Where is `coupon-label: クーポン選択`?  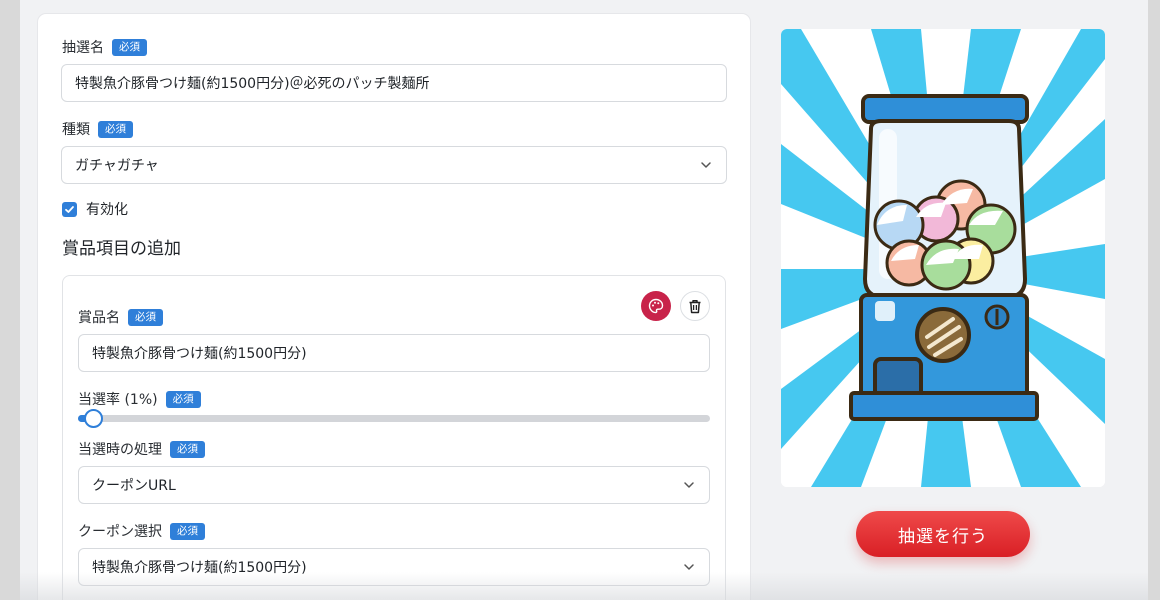 coupon-label: クーポン選択 is located at coordinates (120, 532).